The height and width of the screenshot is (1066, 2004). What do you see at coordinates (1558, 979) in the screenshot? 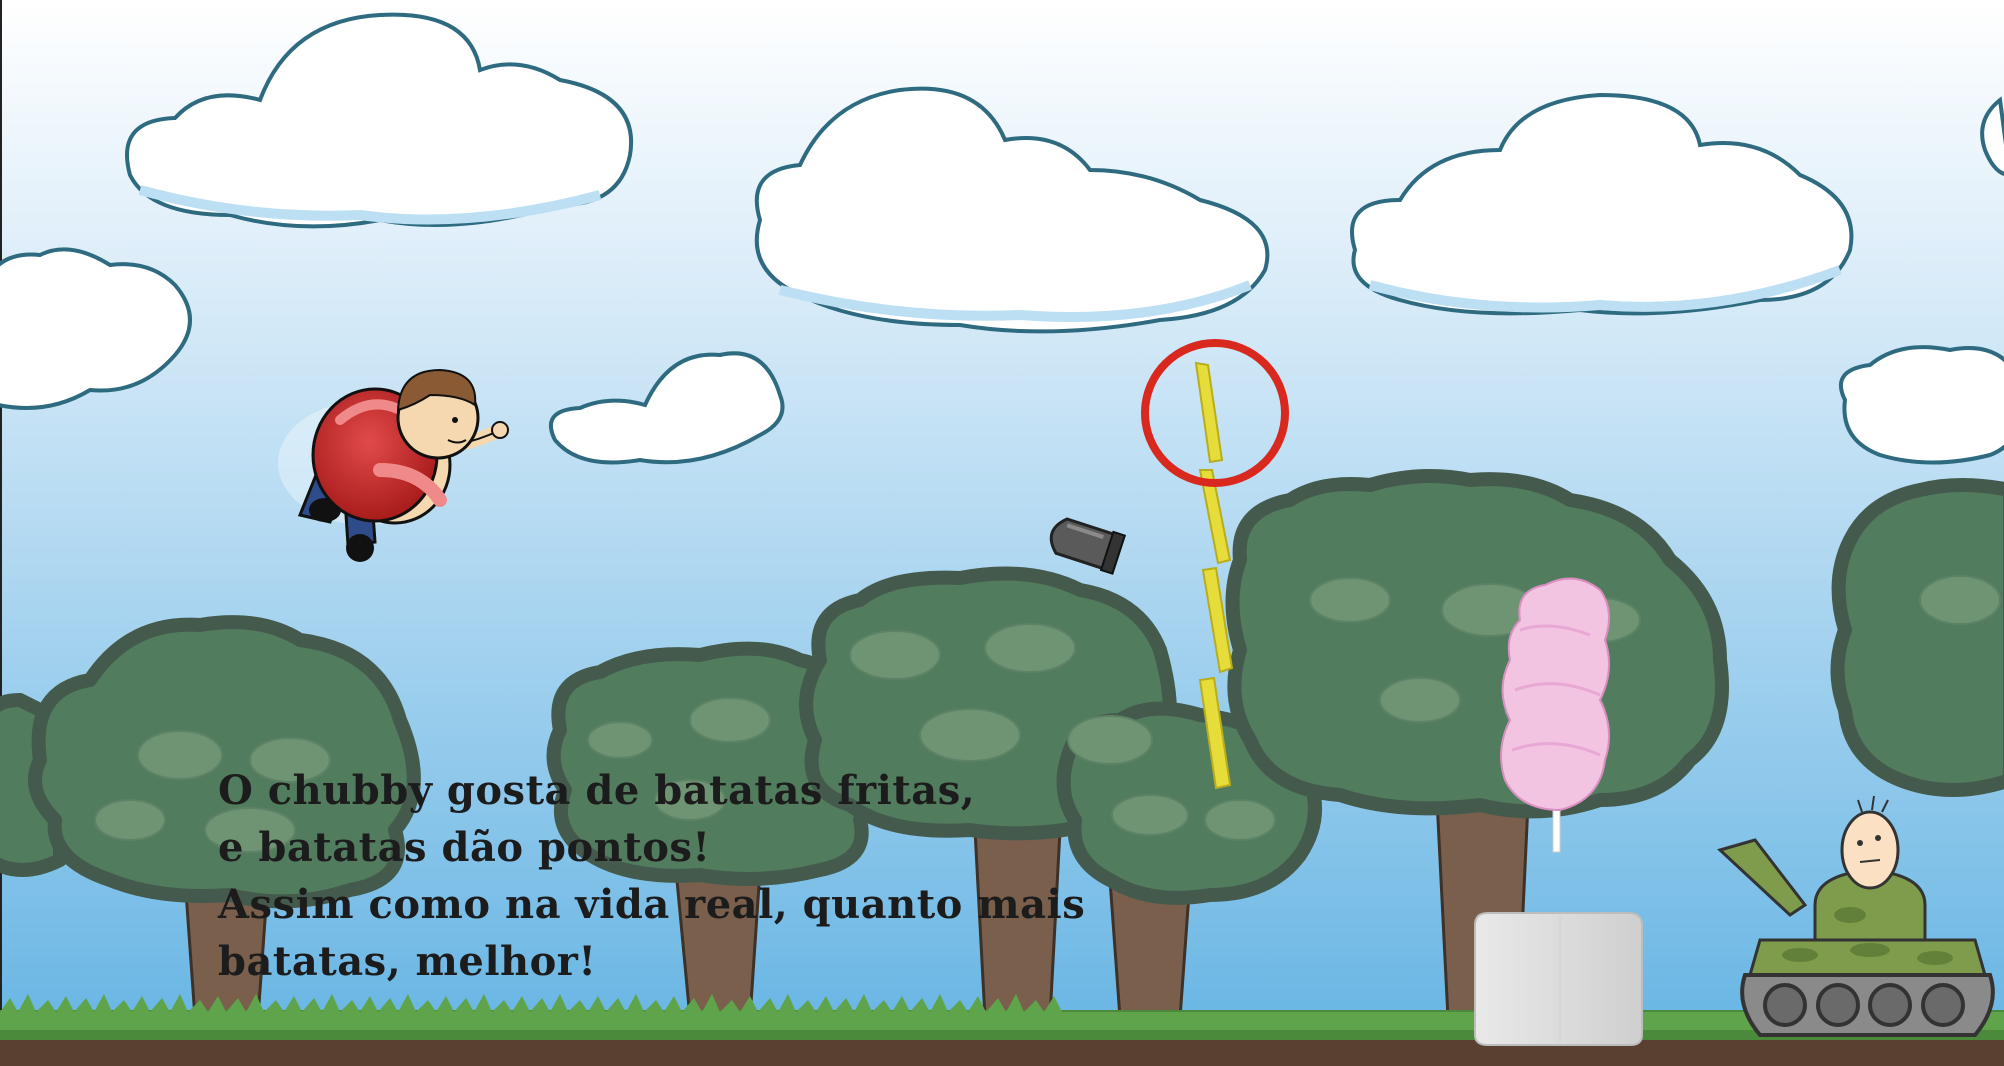
I see `sugar-cube-block` at bounding box center [1558, 979].